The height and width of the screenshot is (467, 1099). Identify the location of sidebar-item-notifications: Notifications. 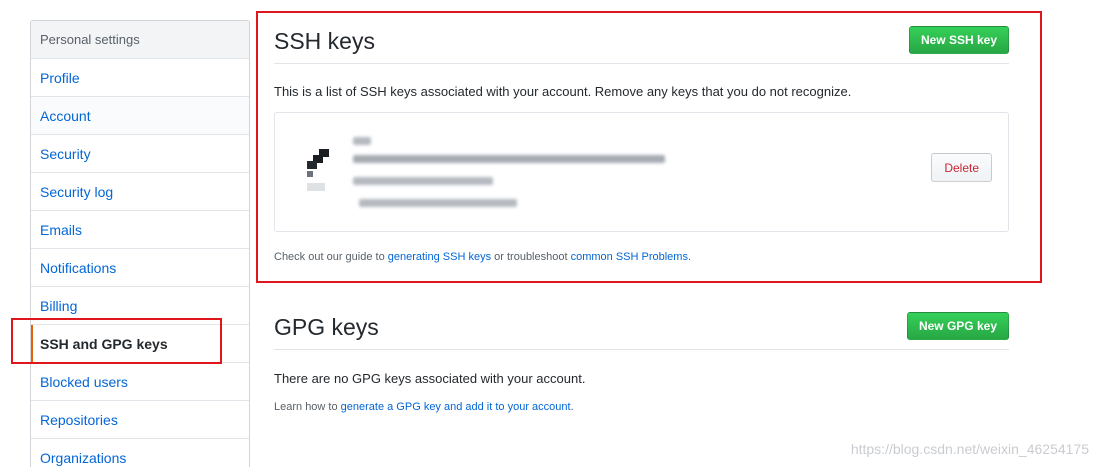
(140, 268).